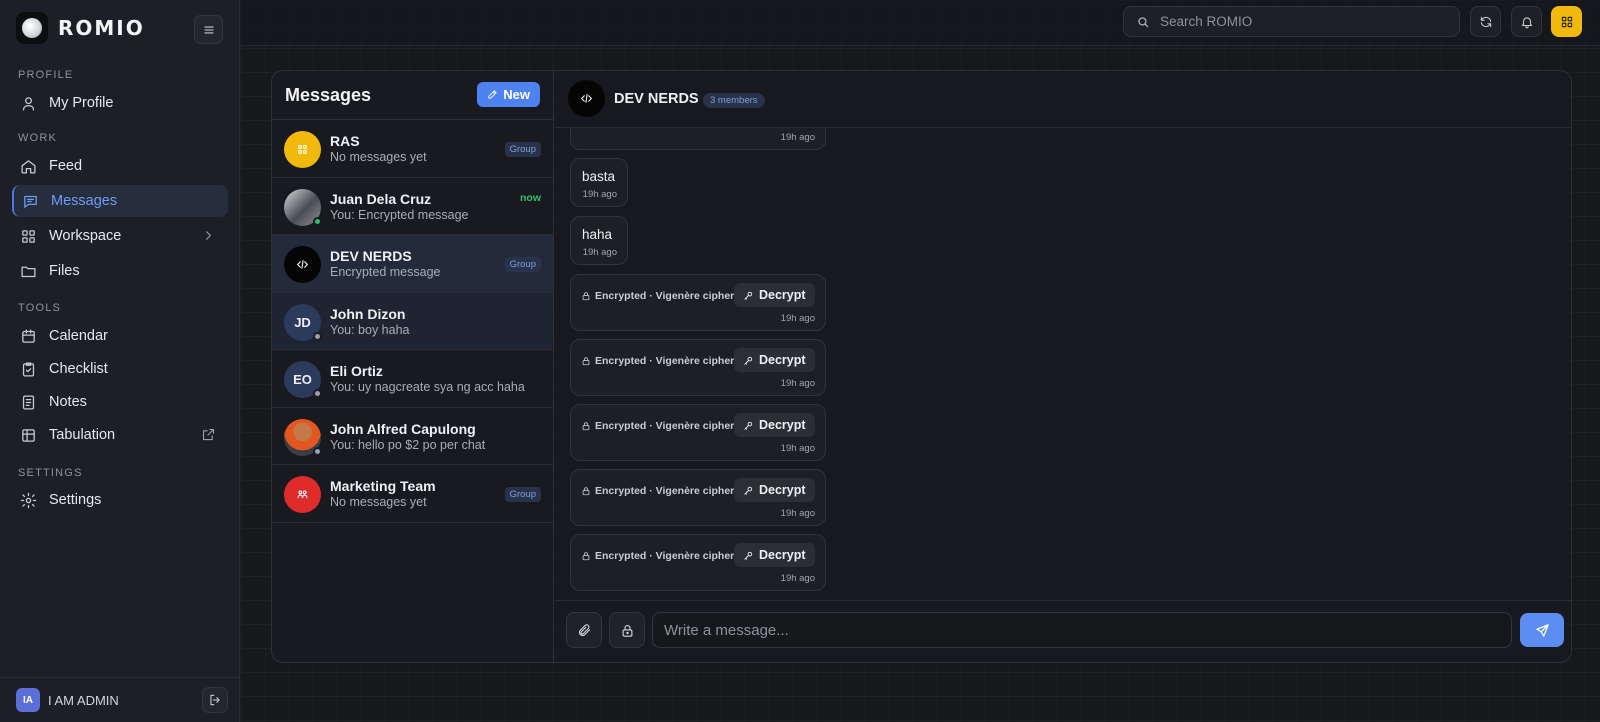  I want to click on sidebar-item-files: Files, so click(120, 271).